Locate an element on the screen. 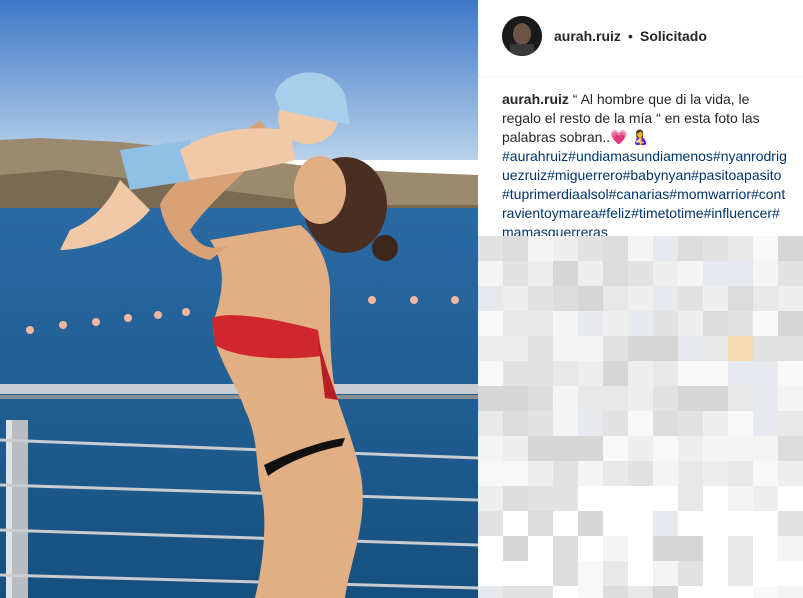  avatar is located at coordinates (522, 36).